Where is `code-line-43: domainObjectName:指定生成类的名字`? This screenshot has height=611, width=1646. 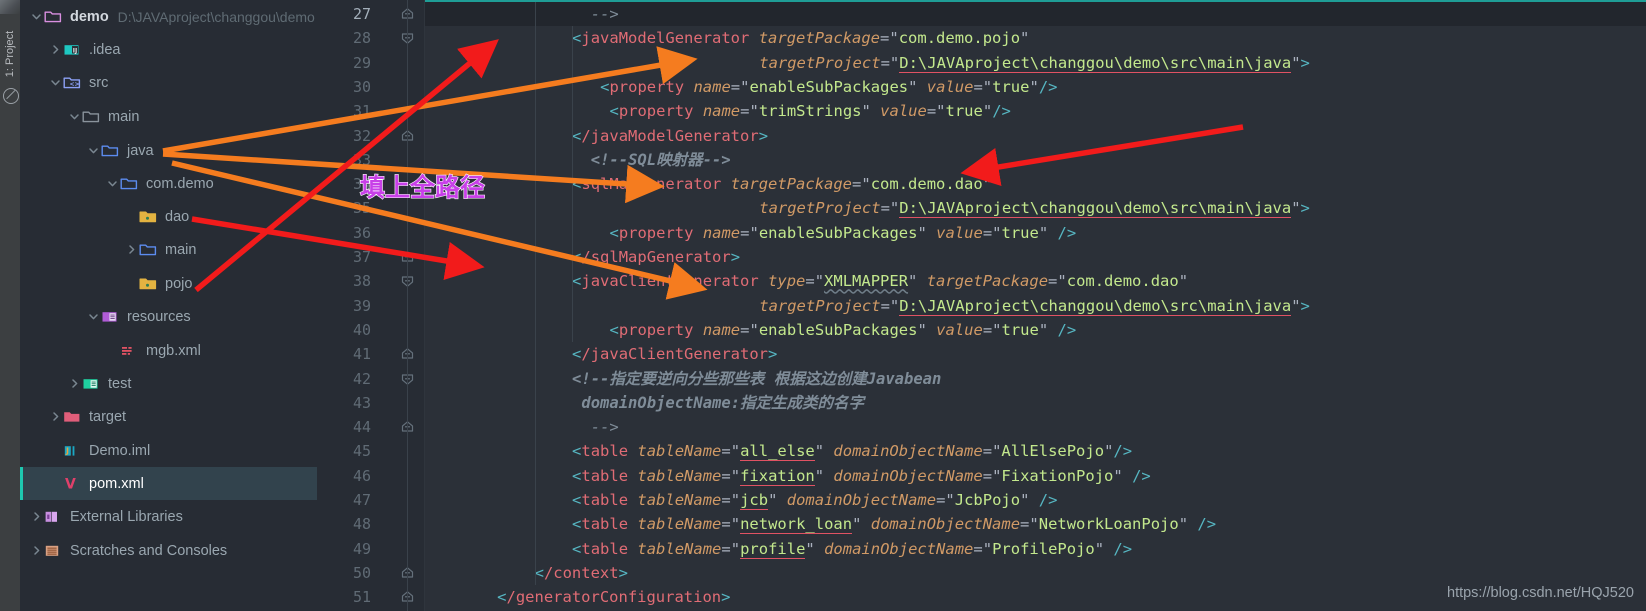
code-line-43: domainObjectName:指定生成类的名字 is located at coordinates (722, 403).